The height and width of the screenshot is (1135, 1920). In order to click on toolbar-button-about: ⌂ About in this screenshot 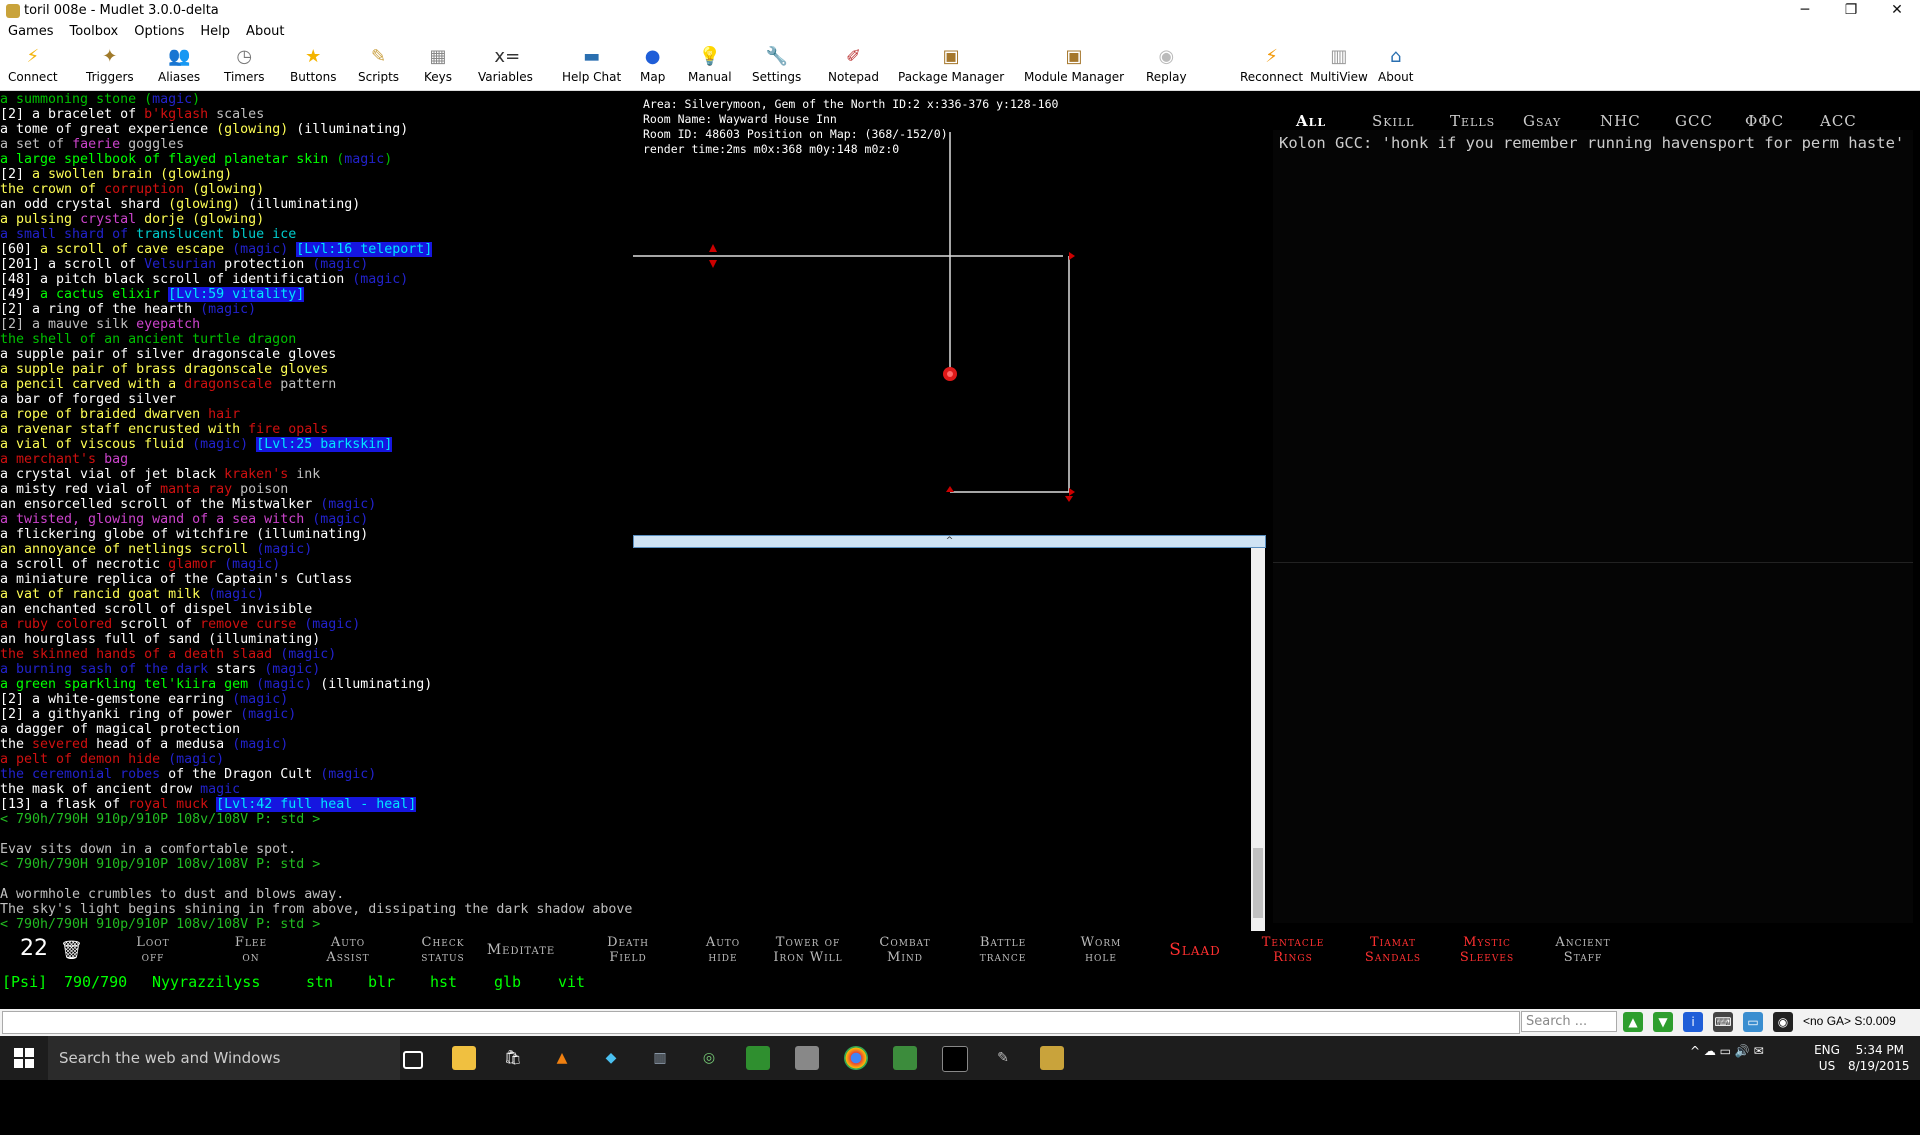, I will do `click(1395, 67)`.